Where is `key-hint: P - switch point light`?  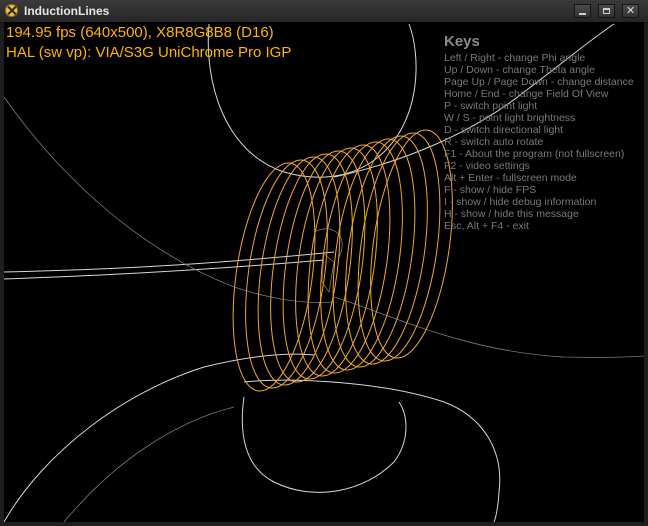
key-hint: P - switch point light is located at coordinates (491, 106).